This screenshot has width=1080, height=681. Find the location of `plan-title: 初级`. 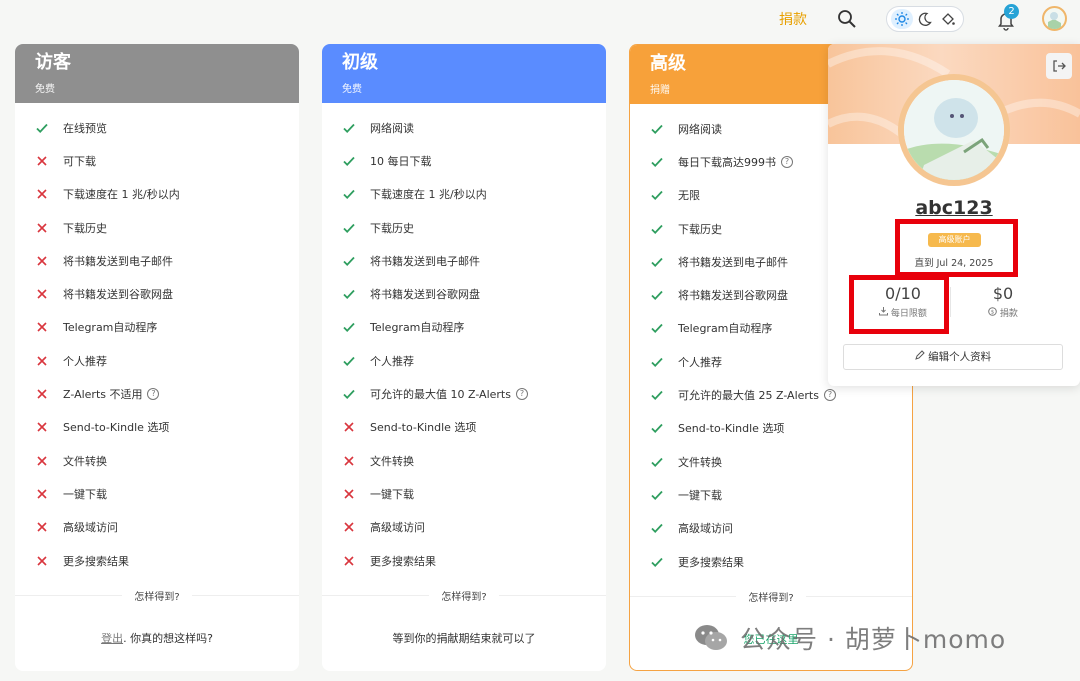

plan-title: 初级 is located at coordinates (360, 62).